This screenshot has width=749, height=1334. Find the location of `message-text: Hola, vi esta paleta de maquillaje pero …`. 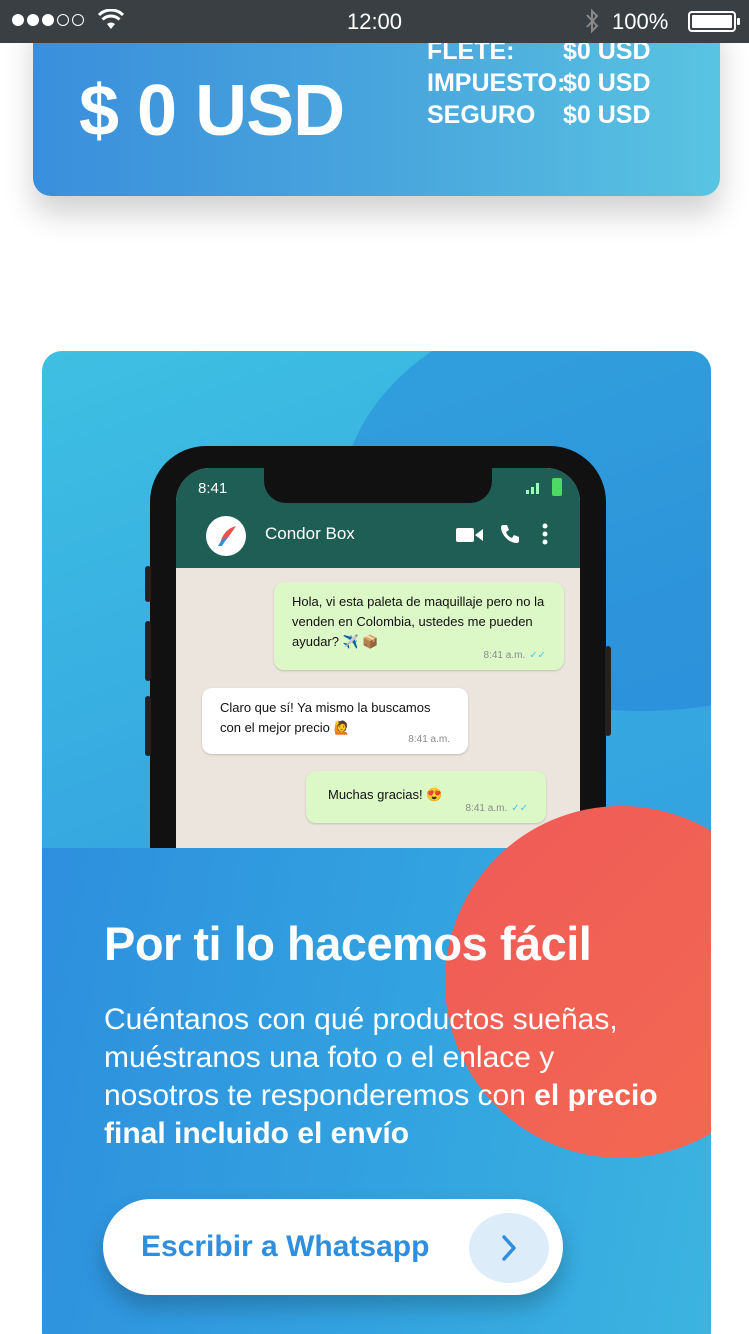

message-text: Hola, vi esta paleta de maquillaje pero … is located at coordinates (418, 621).